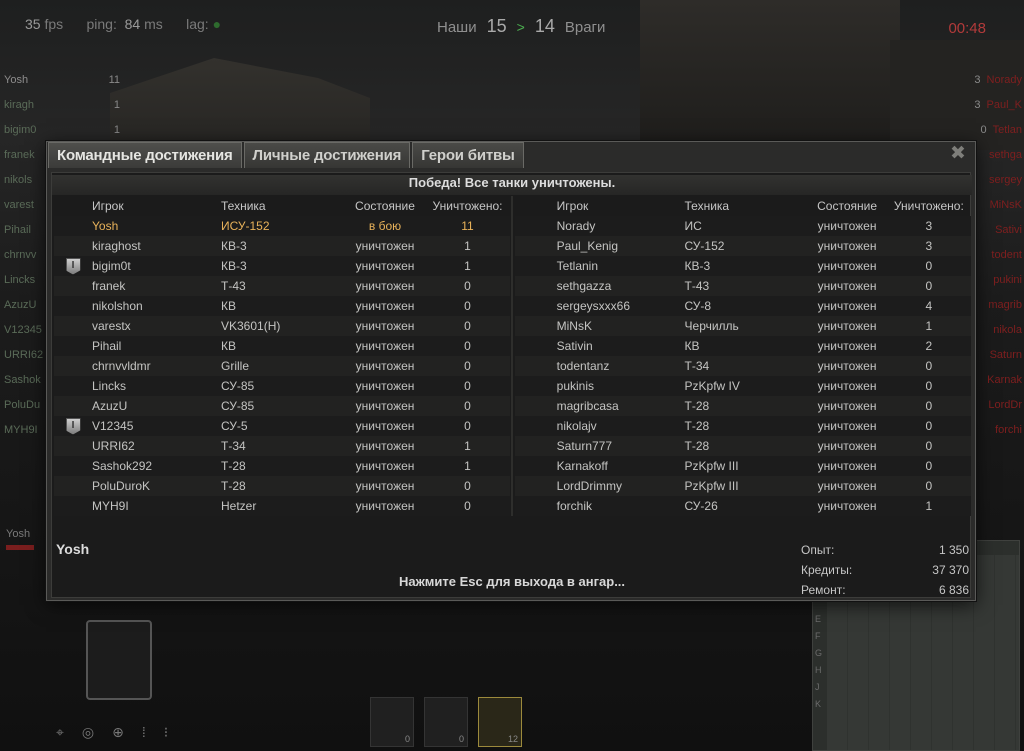  What do you see at coordinates (1005, 305) in the screenshot?
I see `roster-player-name: magrib` at bounding box center [1005, 305].